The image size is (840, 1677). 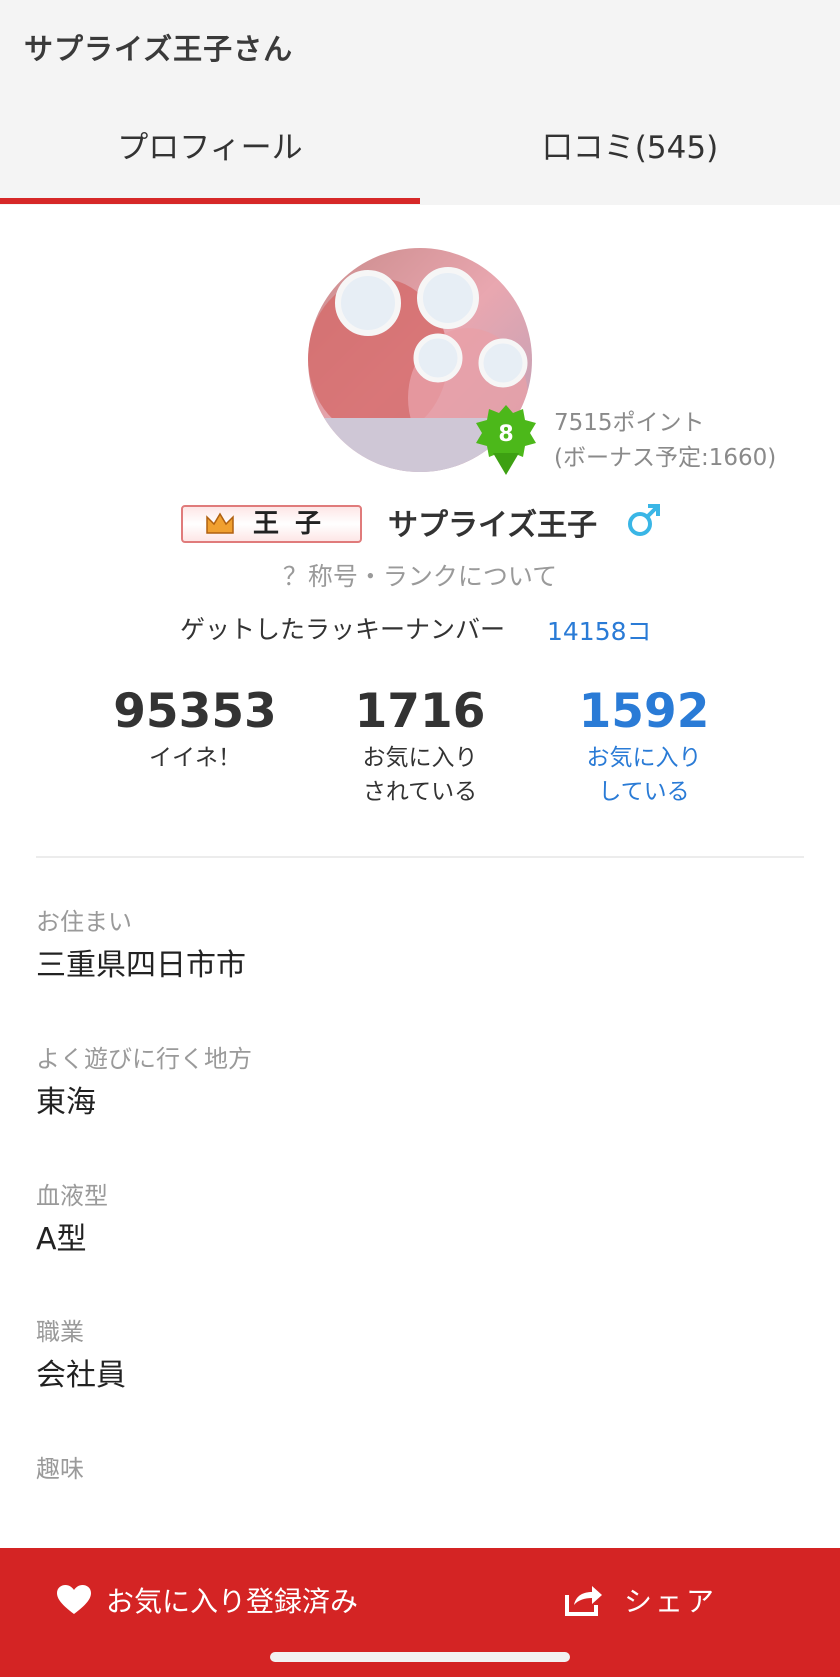 What do you see at coordinates (74, 1599) in the screenshot?
I see `heart-icon` at bounding box center [74, 1599].